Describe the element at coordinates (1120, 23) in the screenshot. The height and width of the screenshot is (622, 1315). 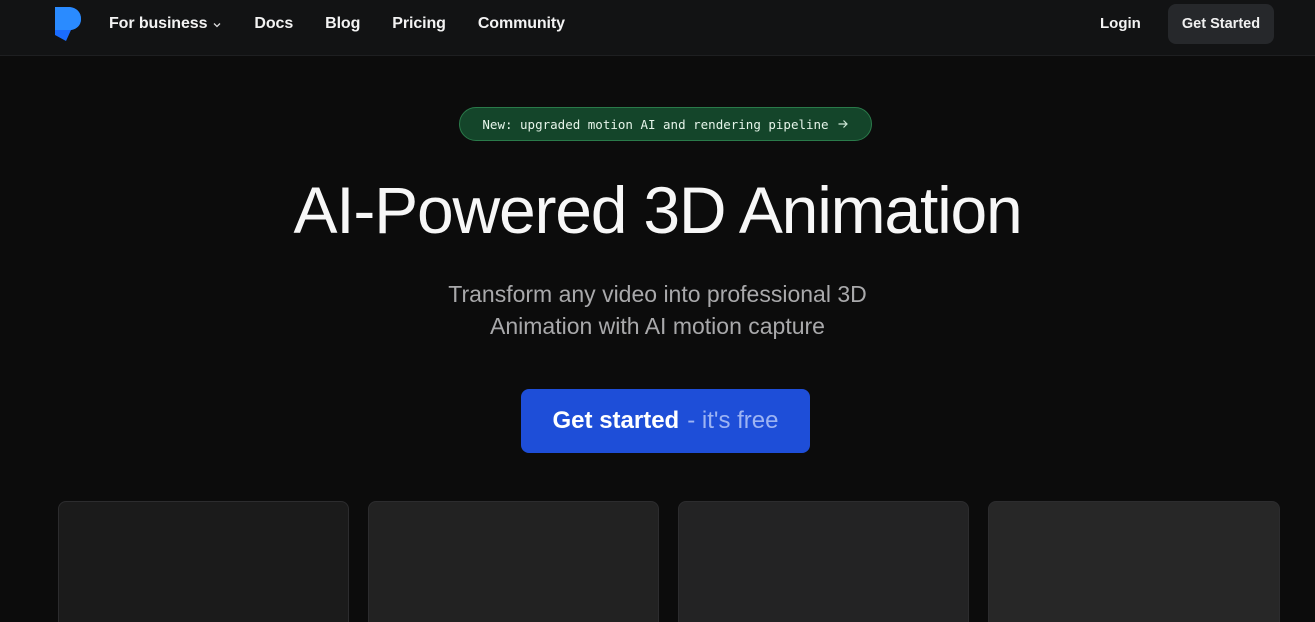
I see `login-link: Login` at that location.